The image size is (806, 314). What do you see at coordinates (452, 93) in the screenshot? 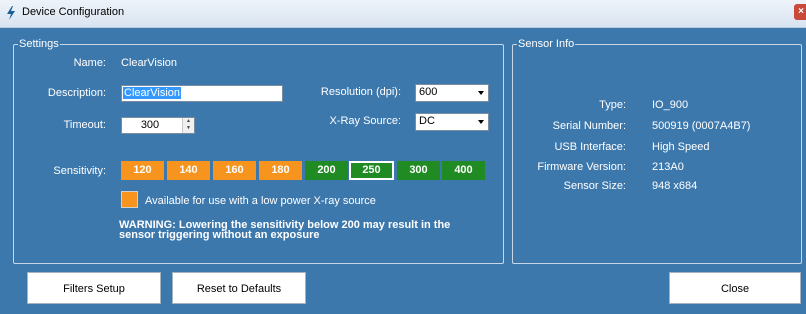
I see `resolution-select: 600` at bounding box center [452, 93].